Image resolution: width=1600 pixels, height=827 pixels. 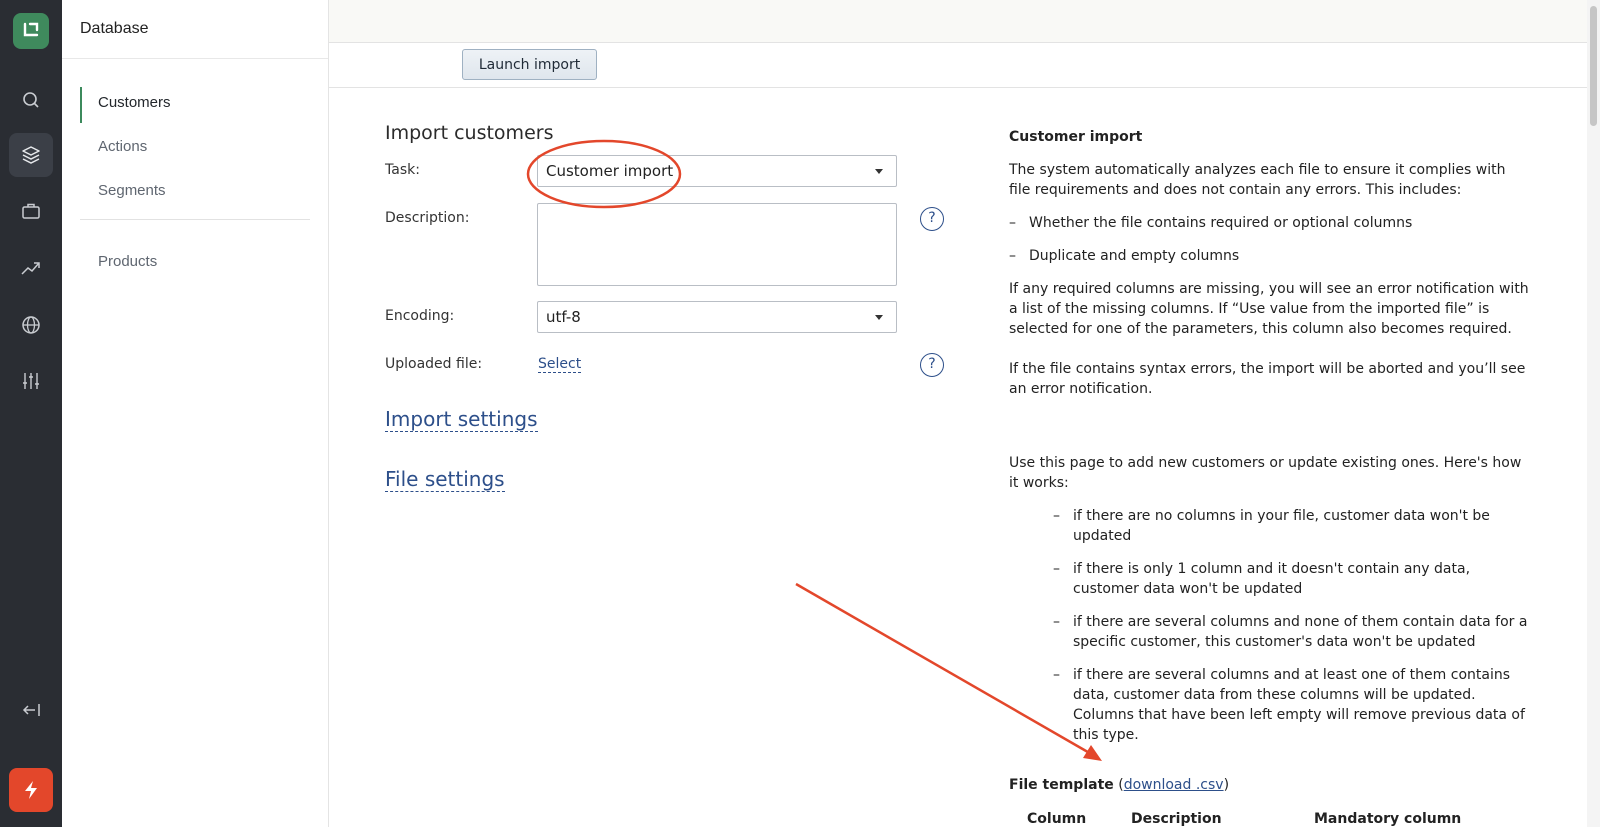 I want to click on encoding-select: utf-8, so click(x=717, y=317).